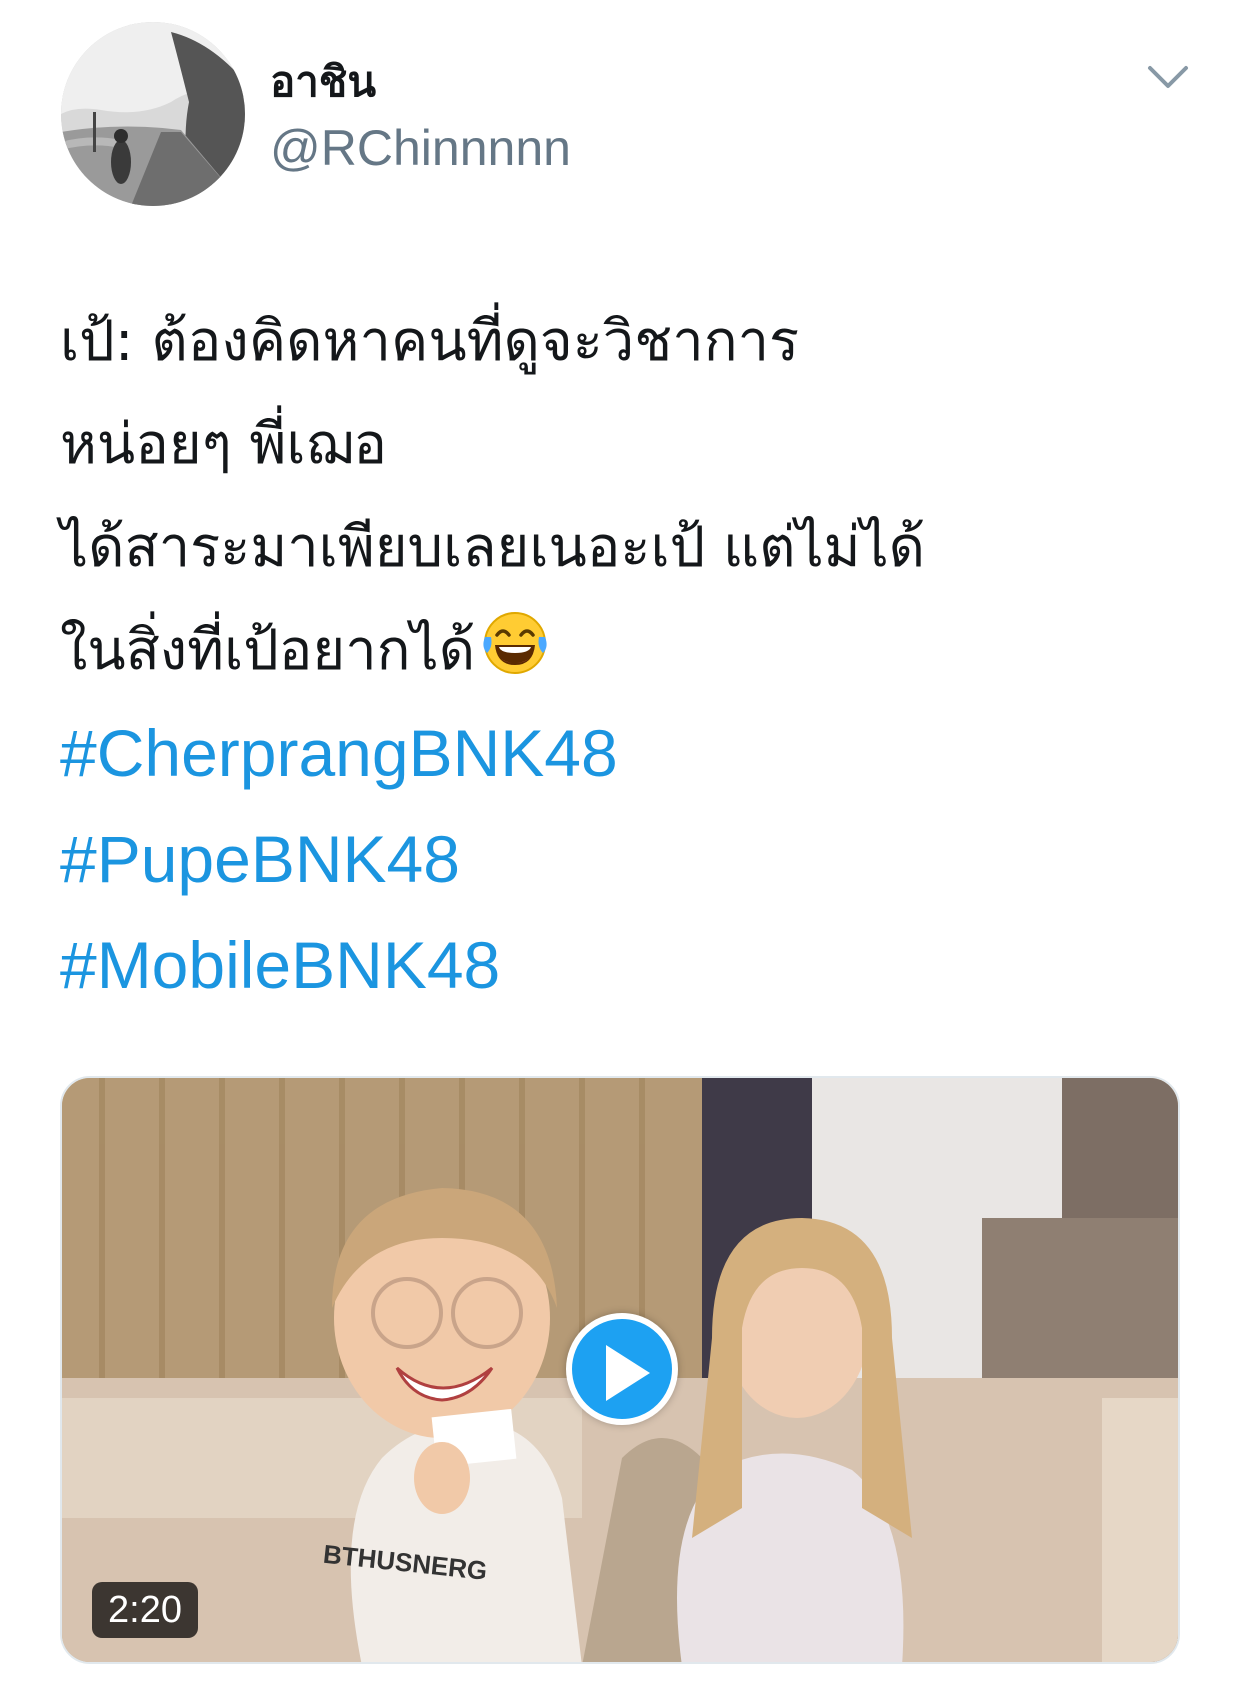  Describe the element at coordinates (145, 1610) in the screenshot. I see `video-duration-badge: 2:20` at that location.